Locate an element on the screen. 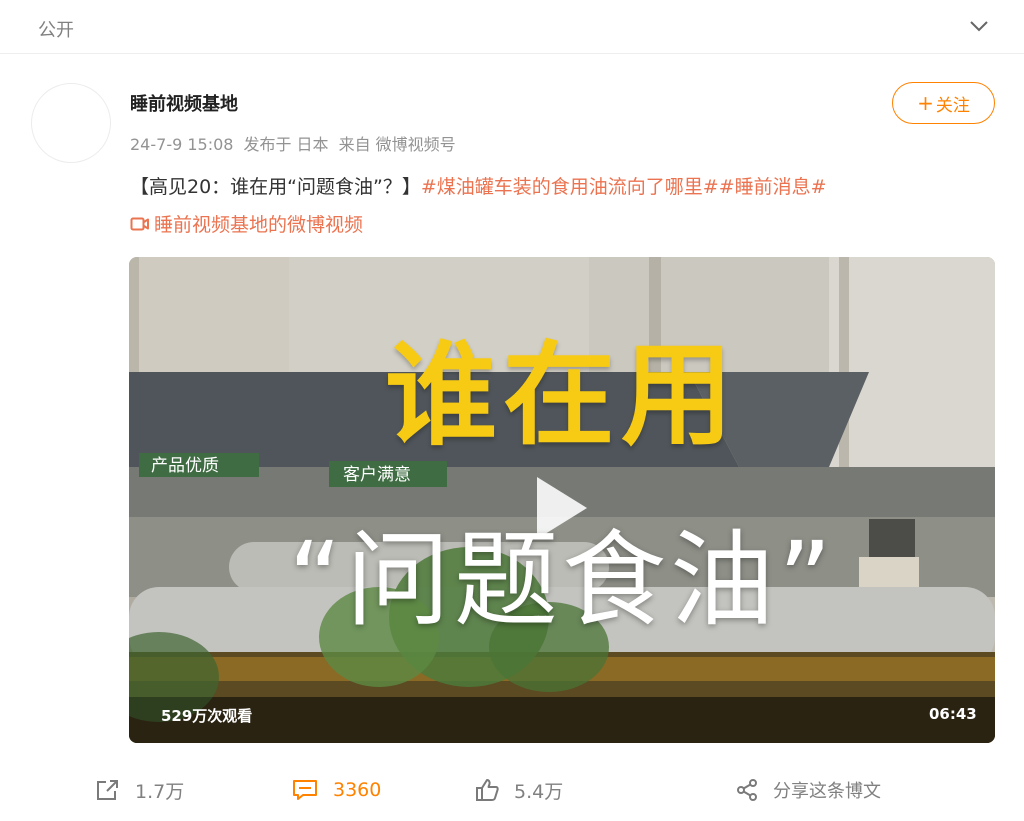 Image resolution: width=1024 pixels, height=821 pixels. video-camera-icon is located at coordinates (139, 223).